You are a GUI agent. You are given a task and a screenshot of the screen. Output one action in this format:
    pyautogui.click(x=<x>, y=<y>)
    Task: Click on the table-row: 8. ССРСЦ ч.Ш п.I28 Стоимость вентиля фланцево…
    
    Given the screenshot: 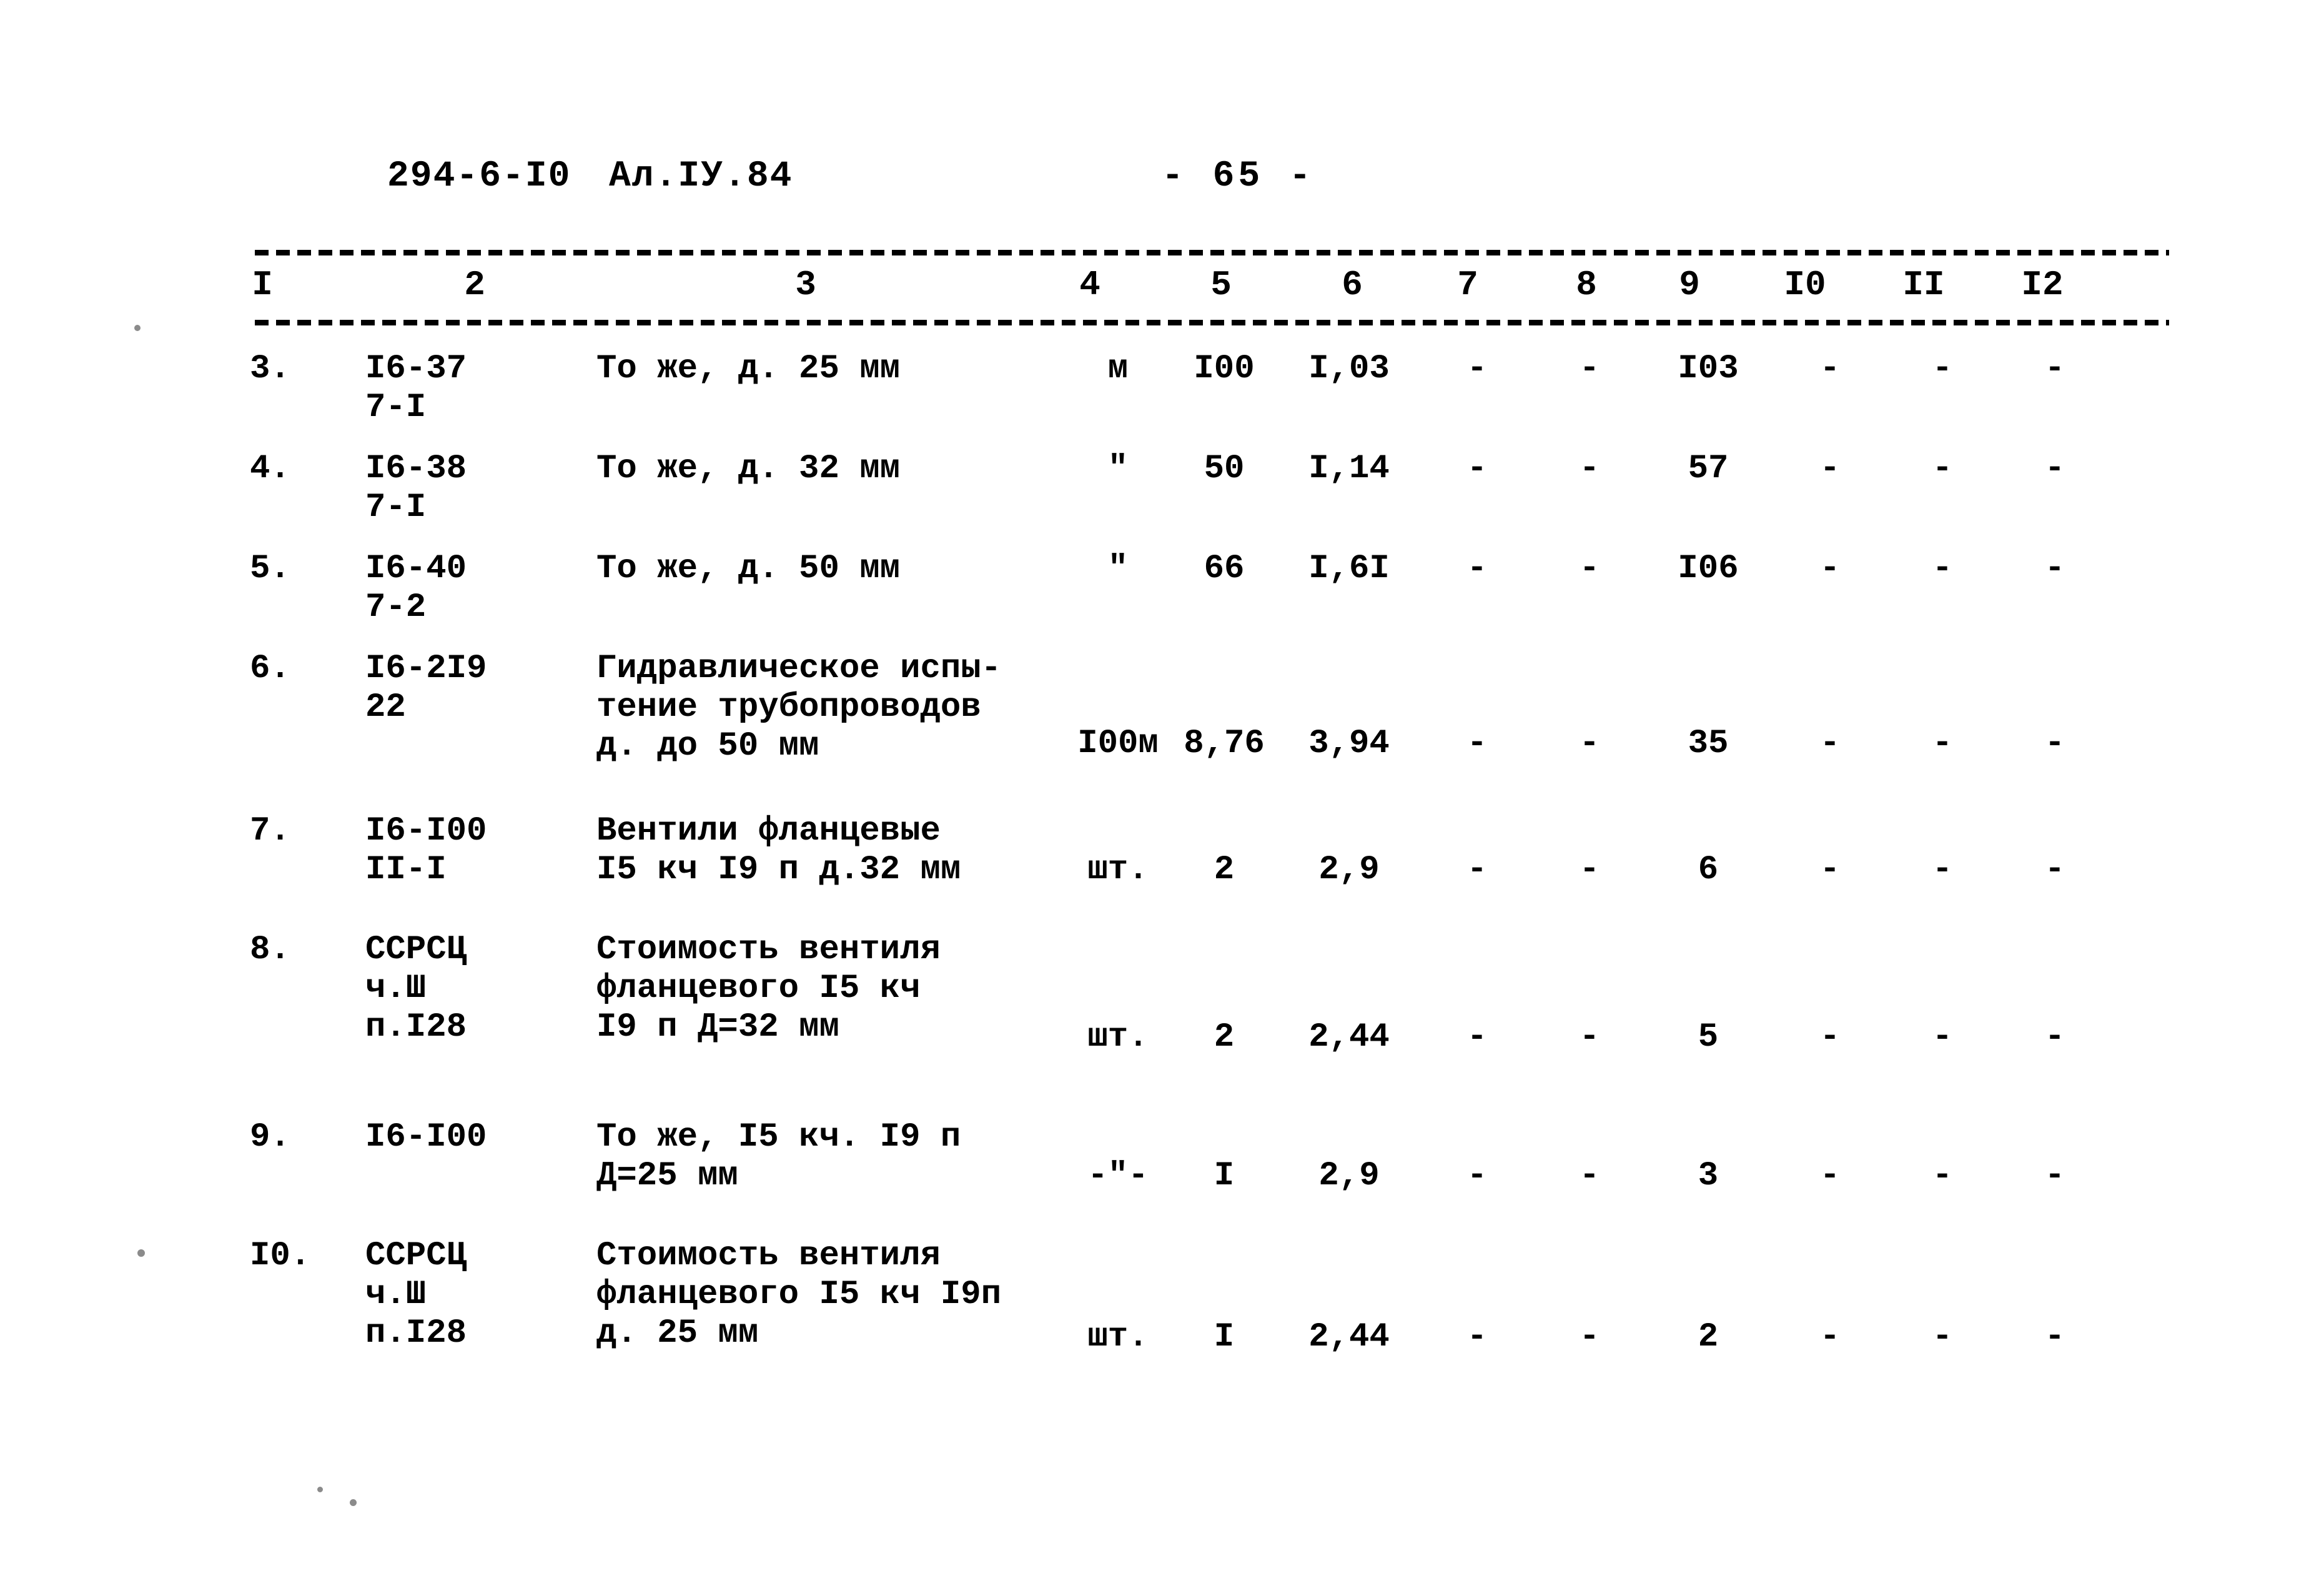 What is the action you would take?
    pyautogui.click(x=1162, y=1024)
    